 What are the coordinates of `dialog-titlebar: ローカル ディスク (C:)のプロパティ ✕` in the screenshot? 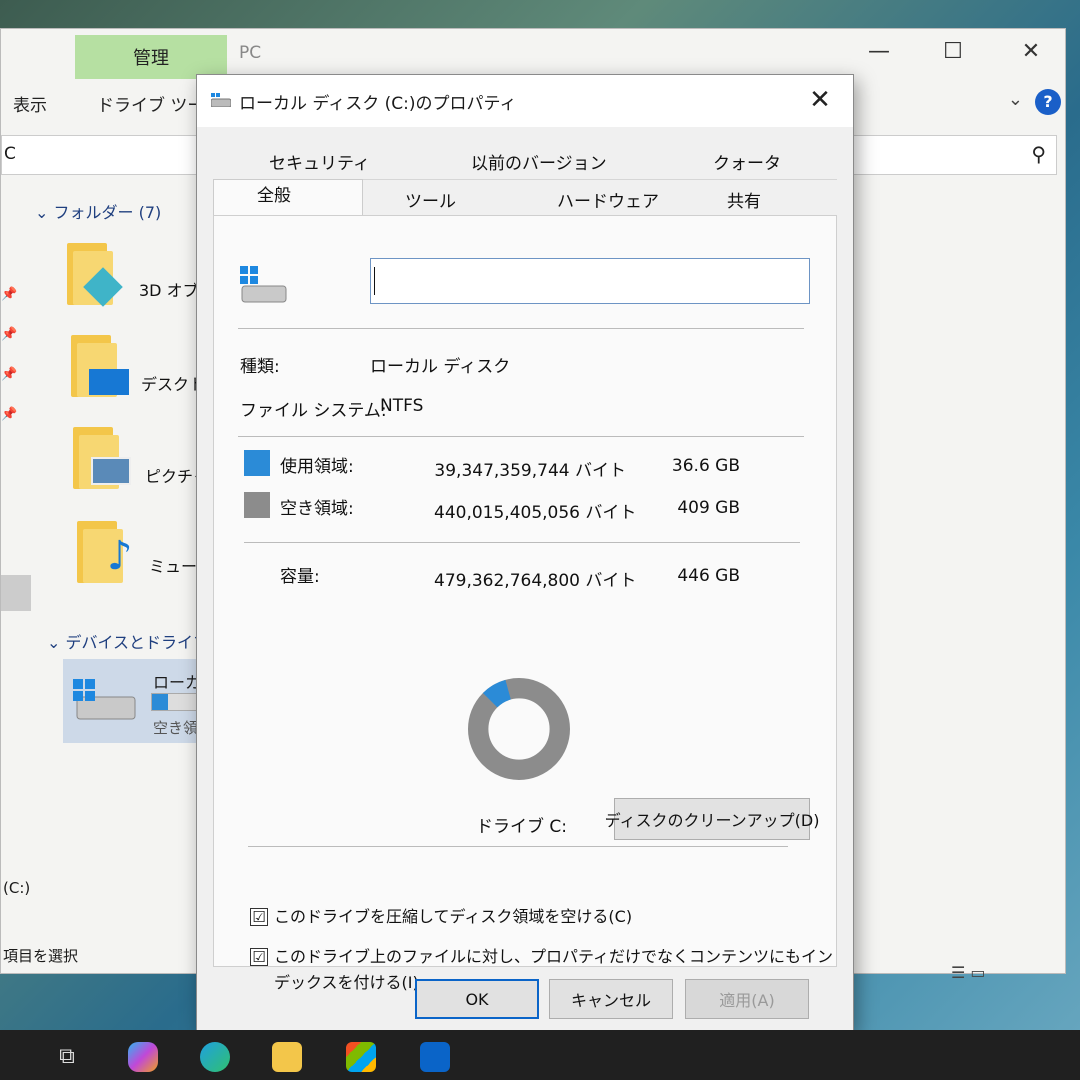 It's located at (525, 101).